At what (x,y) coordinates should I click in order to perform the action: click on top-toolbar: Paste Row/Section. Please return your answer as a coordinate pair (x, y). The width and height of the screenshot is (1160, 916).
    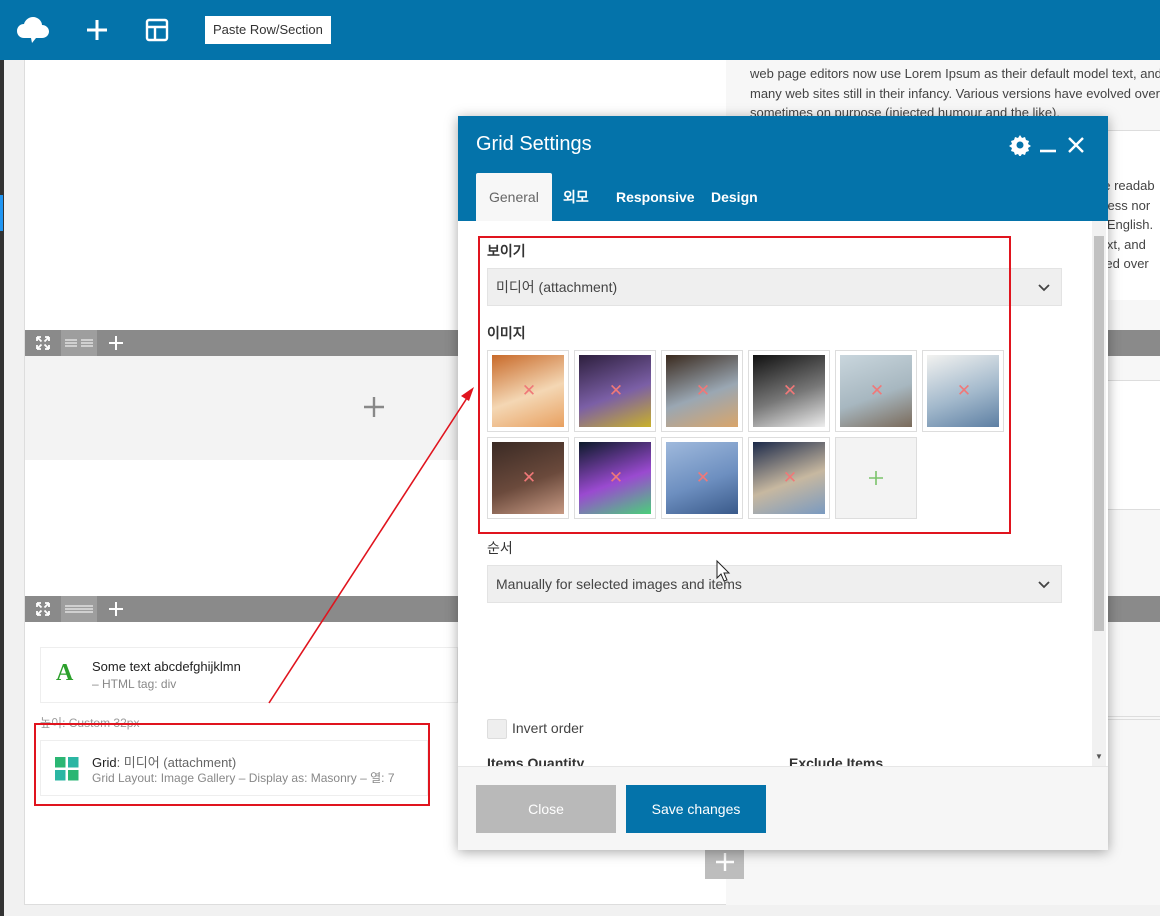
    Looking at the image, I should click on (580, 30).